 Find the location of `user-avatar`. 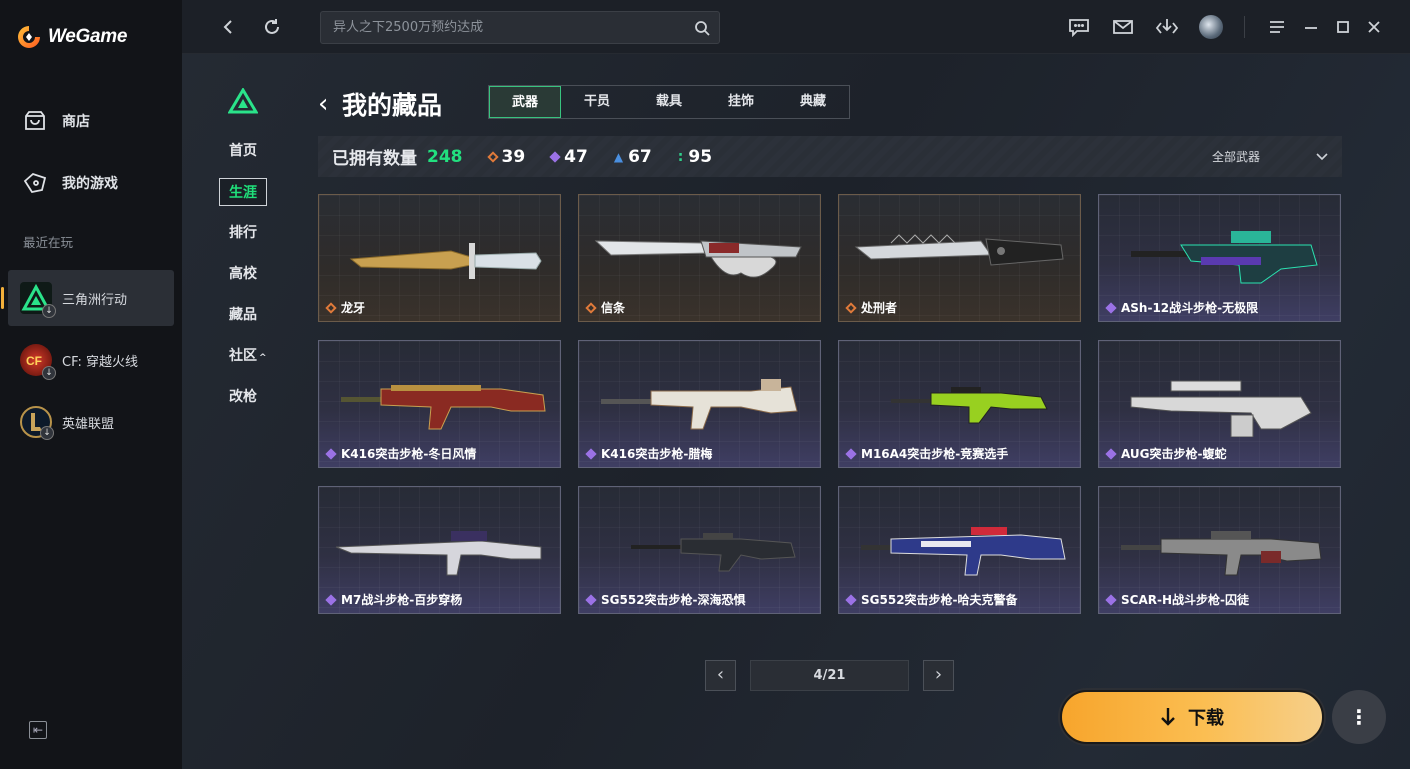

user-avatar is located at coordinates (1211, 27).